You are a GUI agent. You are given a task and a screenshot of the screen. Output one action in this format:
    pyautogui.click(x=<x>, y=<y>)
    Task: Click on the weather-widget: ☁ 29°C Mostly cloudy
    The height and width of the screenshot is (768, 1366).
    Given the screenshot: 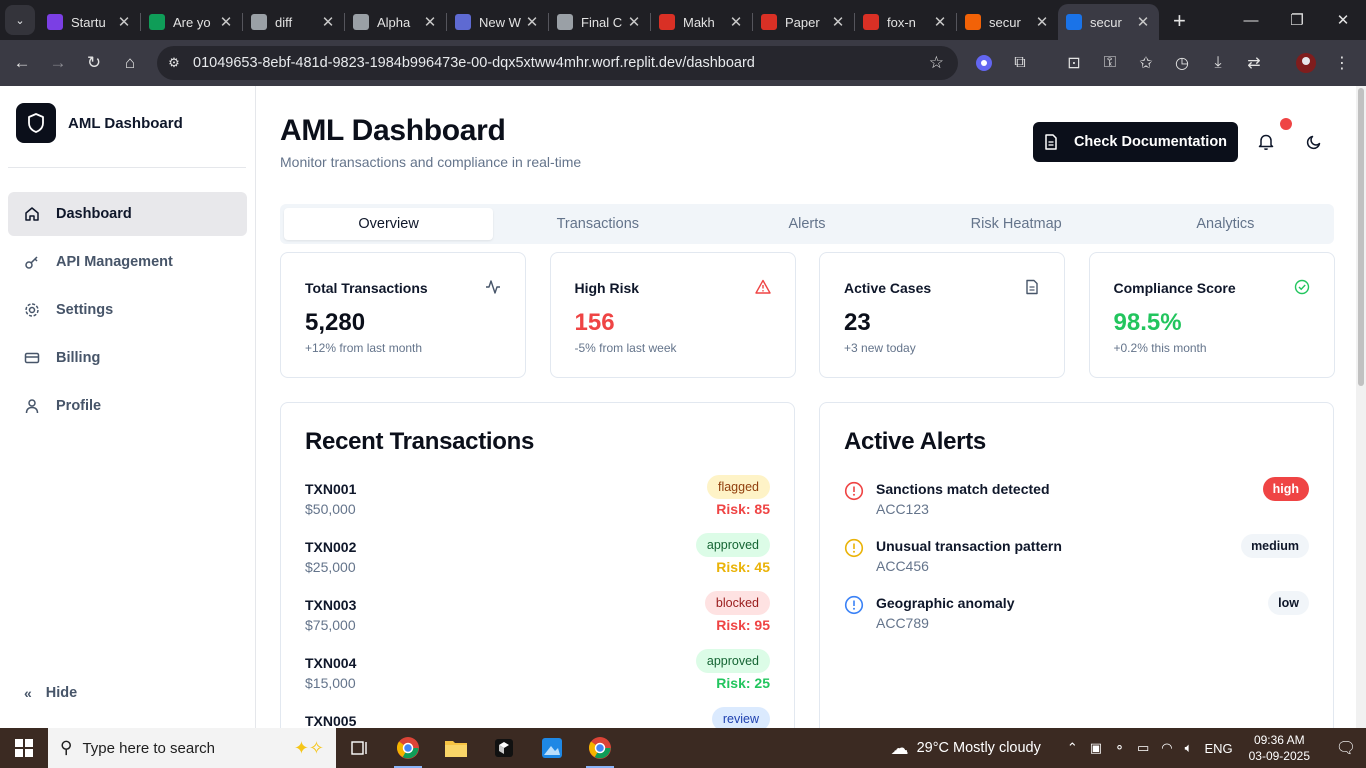 What is the action you would take?
    pyautogui.click(x=966, y=748)
    